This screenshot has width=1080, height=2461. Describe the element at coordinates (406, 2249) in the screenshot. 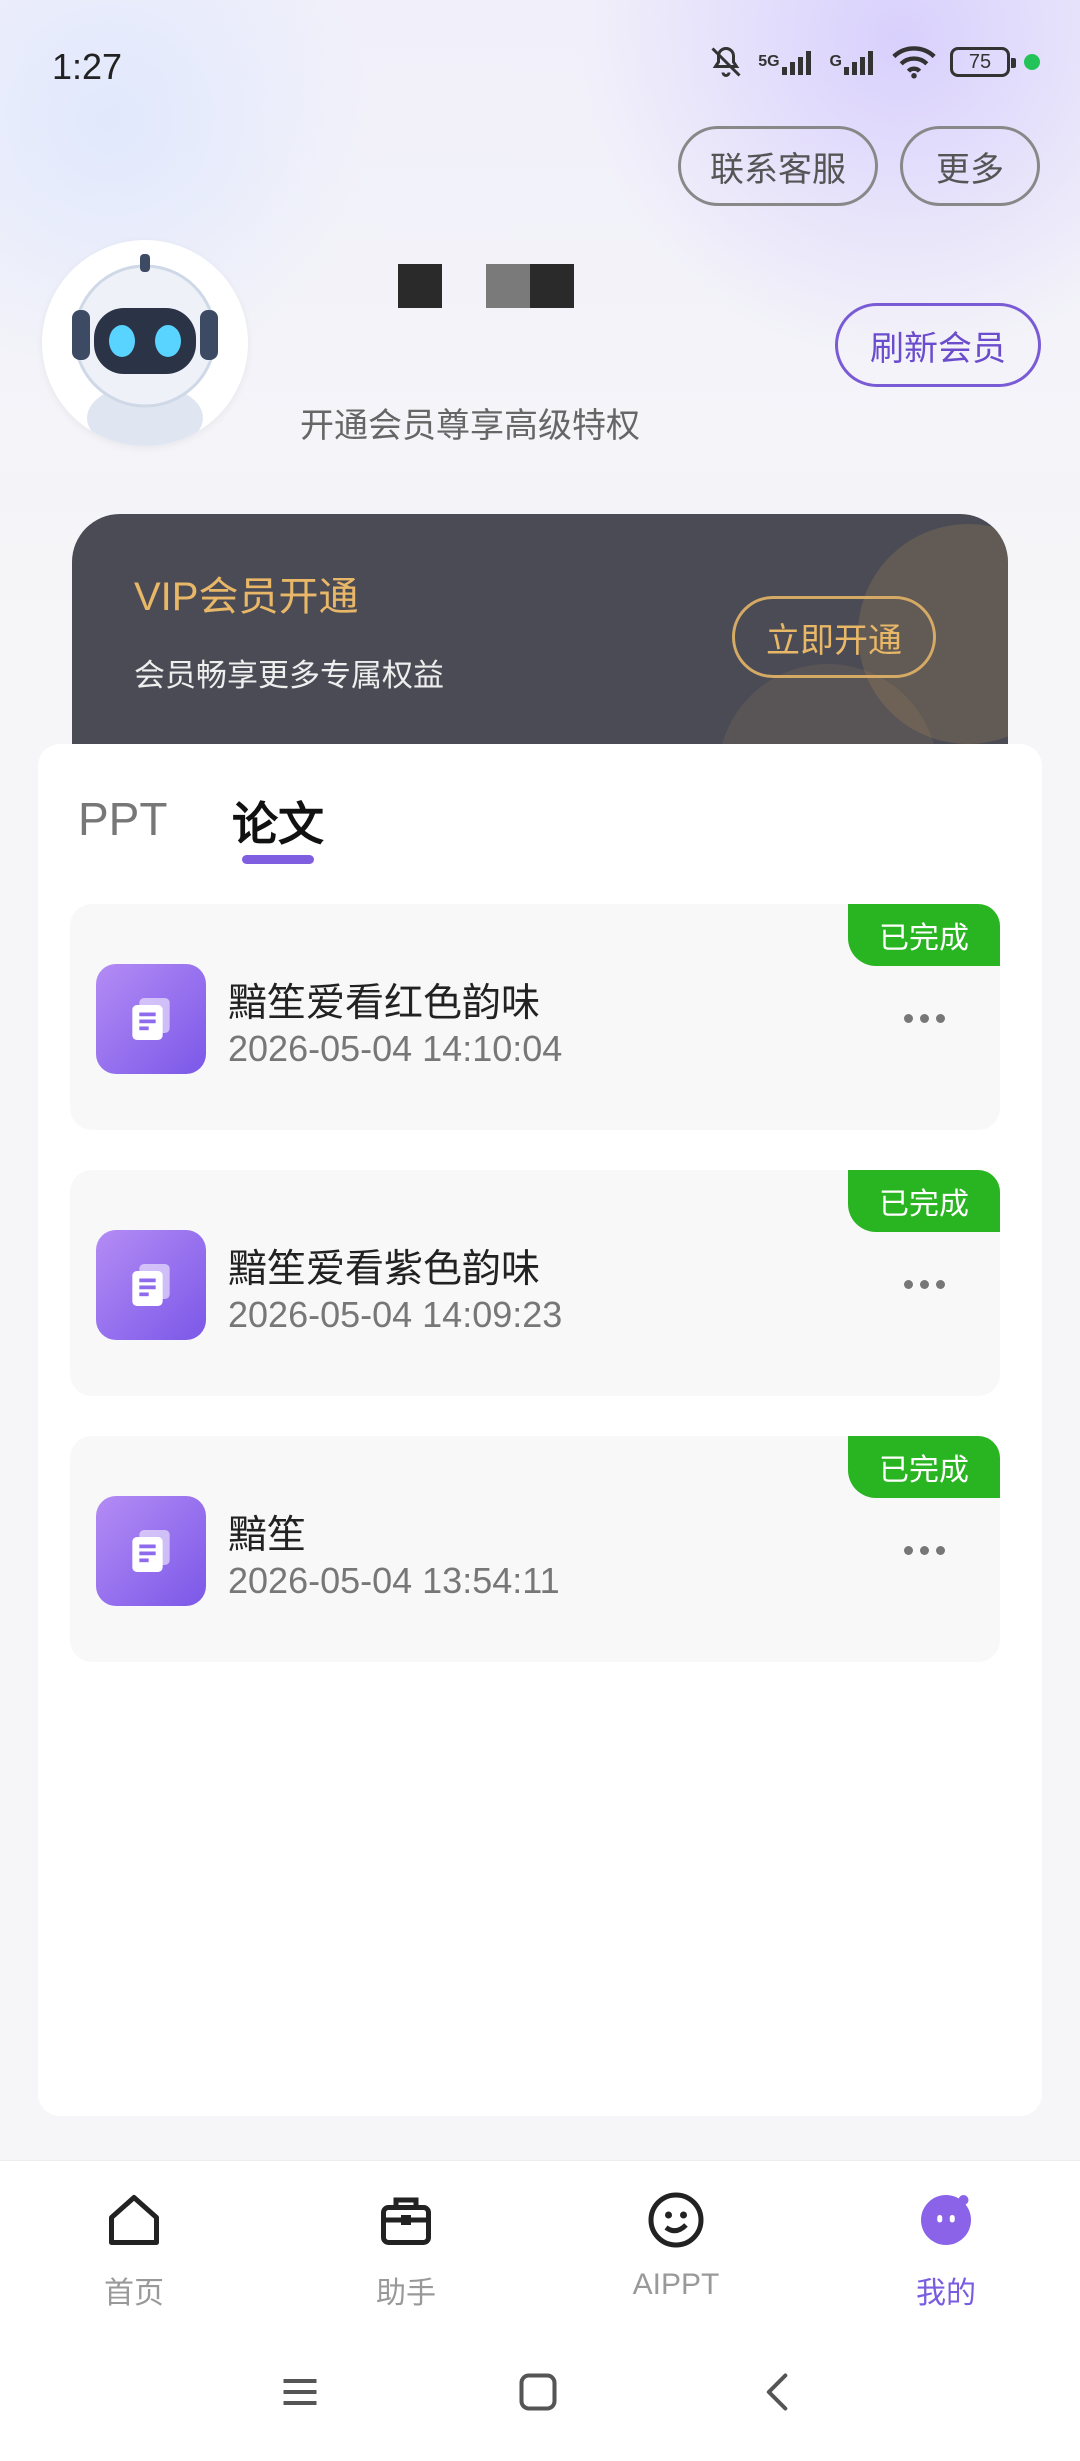

I see `nav-item-assistant: 助手` at that location.